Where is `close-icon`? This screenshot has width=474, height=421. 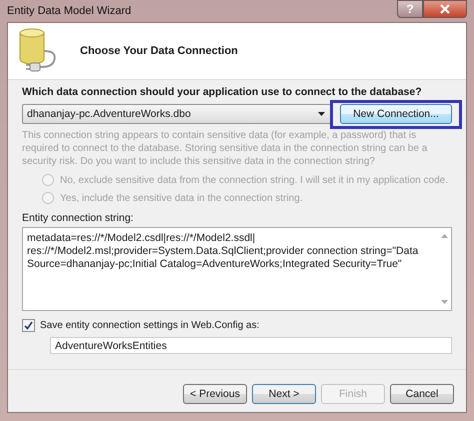 close-icon is located at coordinates (445, 9).